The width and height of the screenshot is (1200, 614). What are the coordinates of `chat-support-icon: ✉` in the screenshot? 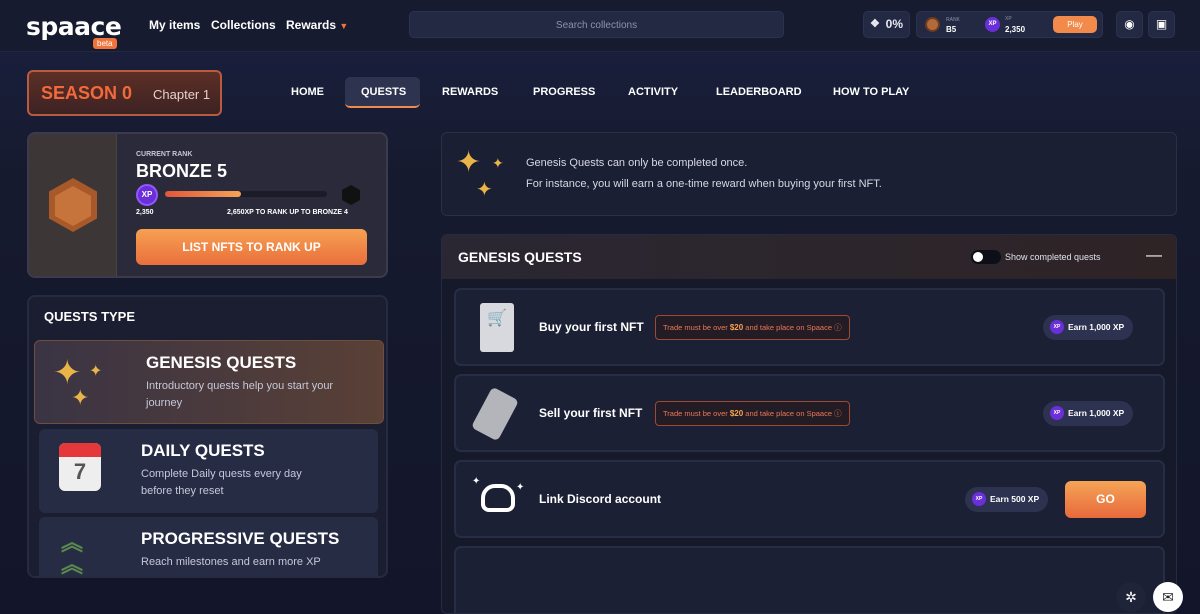 It's located at (1168, 597).